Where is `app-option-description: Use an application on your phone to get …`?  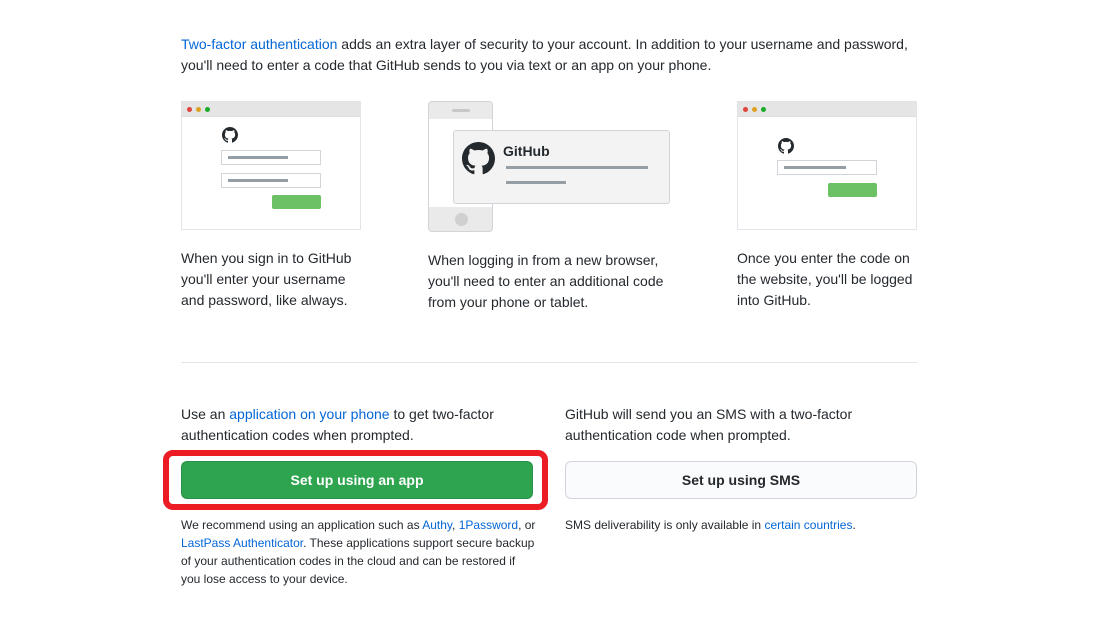
app-option-description: Use an application on your phone to get … is located at coordinates (353, 425).